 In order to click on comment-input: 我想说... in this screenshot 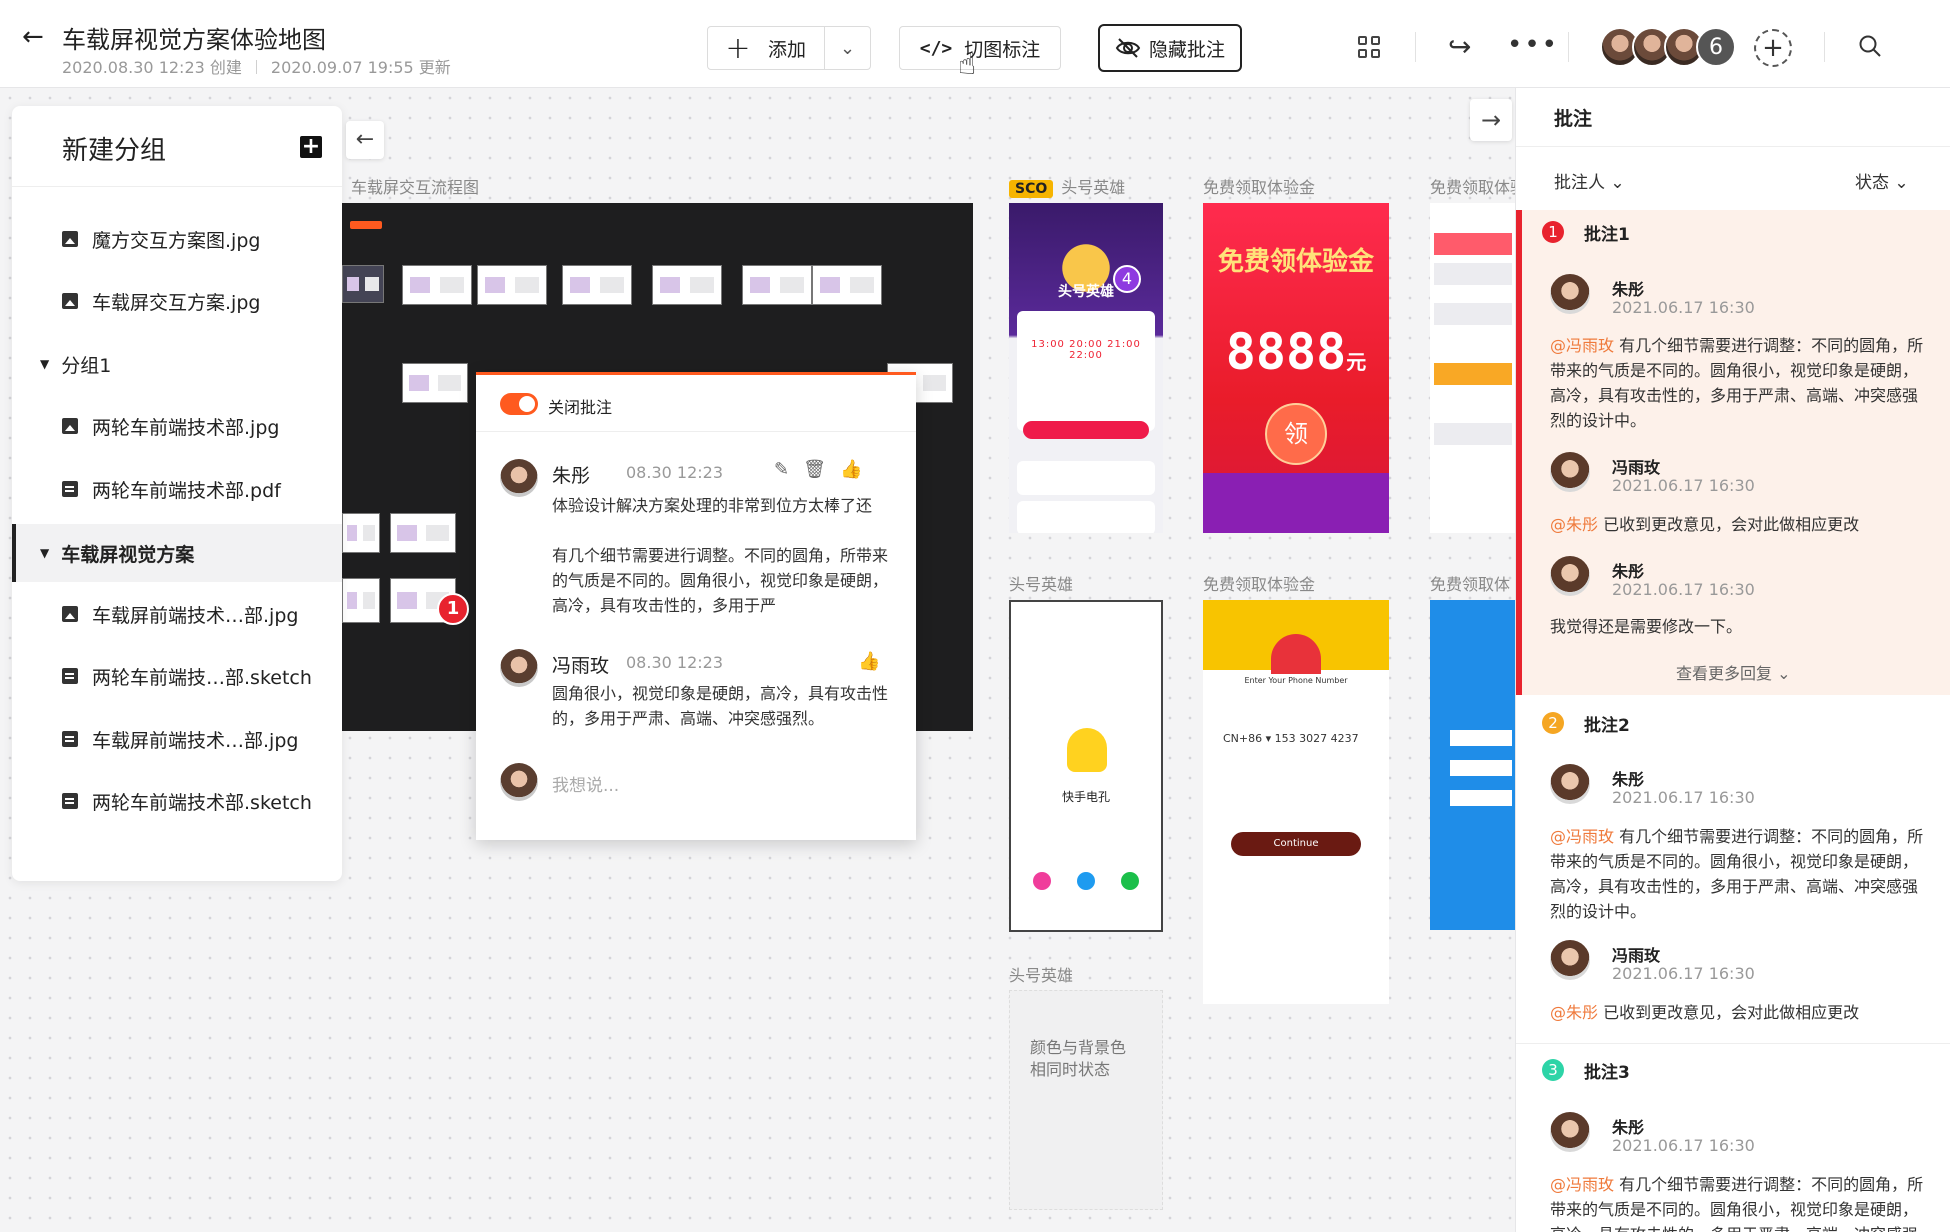, I will do `click(585, 783)`.